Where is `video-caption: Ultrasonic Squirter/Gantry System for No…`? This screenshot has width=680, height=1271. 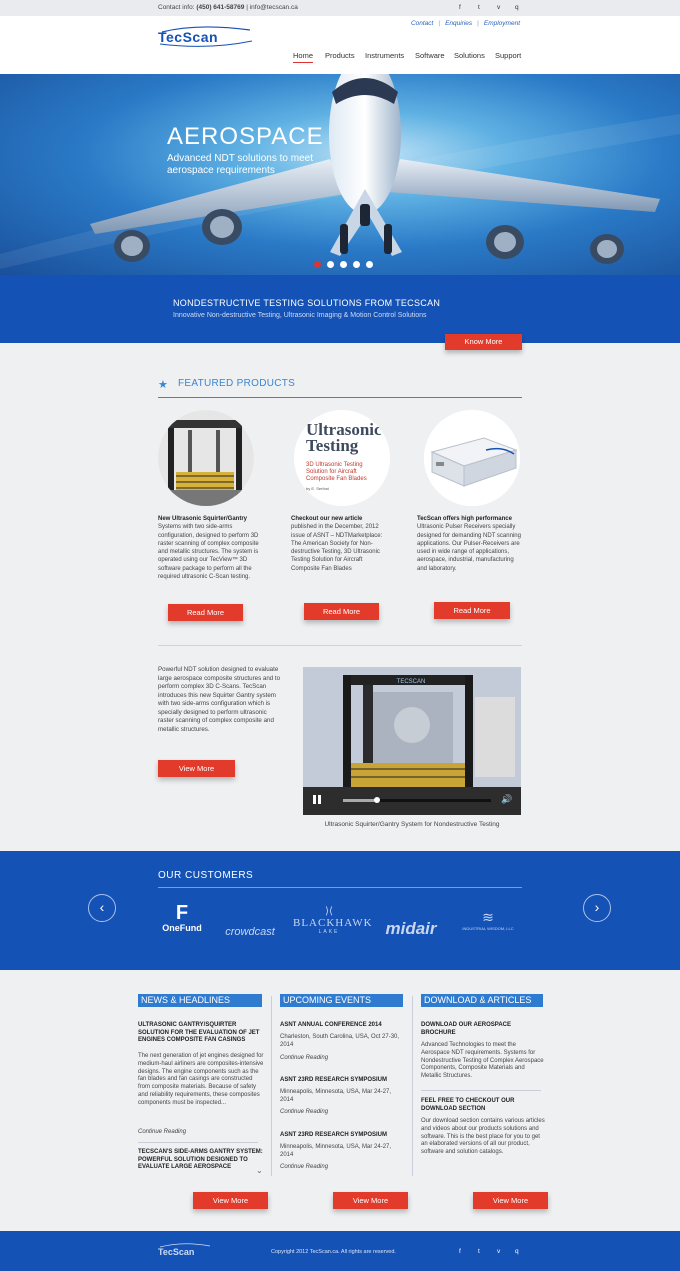 video-caption: Ultrasonic Squirter/Gantry System for No… is located at coordinates (412, 824).